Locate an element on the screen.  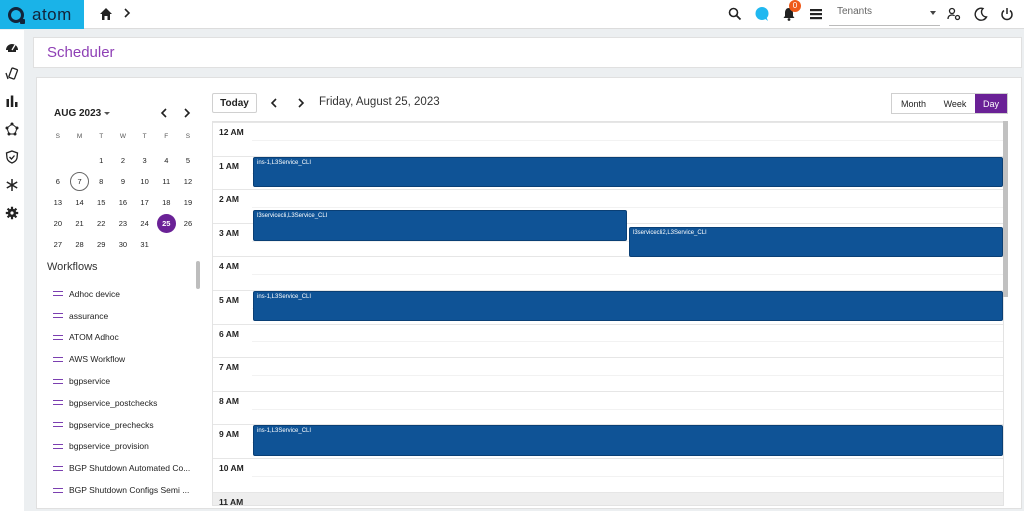
mini-calendar-day-label: 2 is located at coordinates (122, 160).